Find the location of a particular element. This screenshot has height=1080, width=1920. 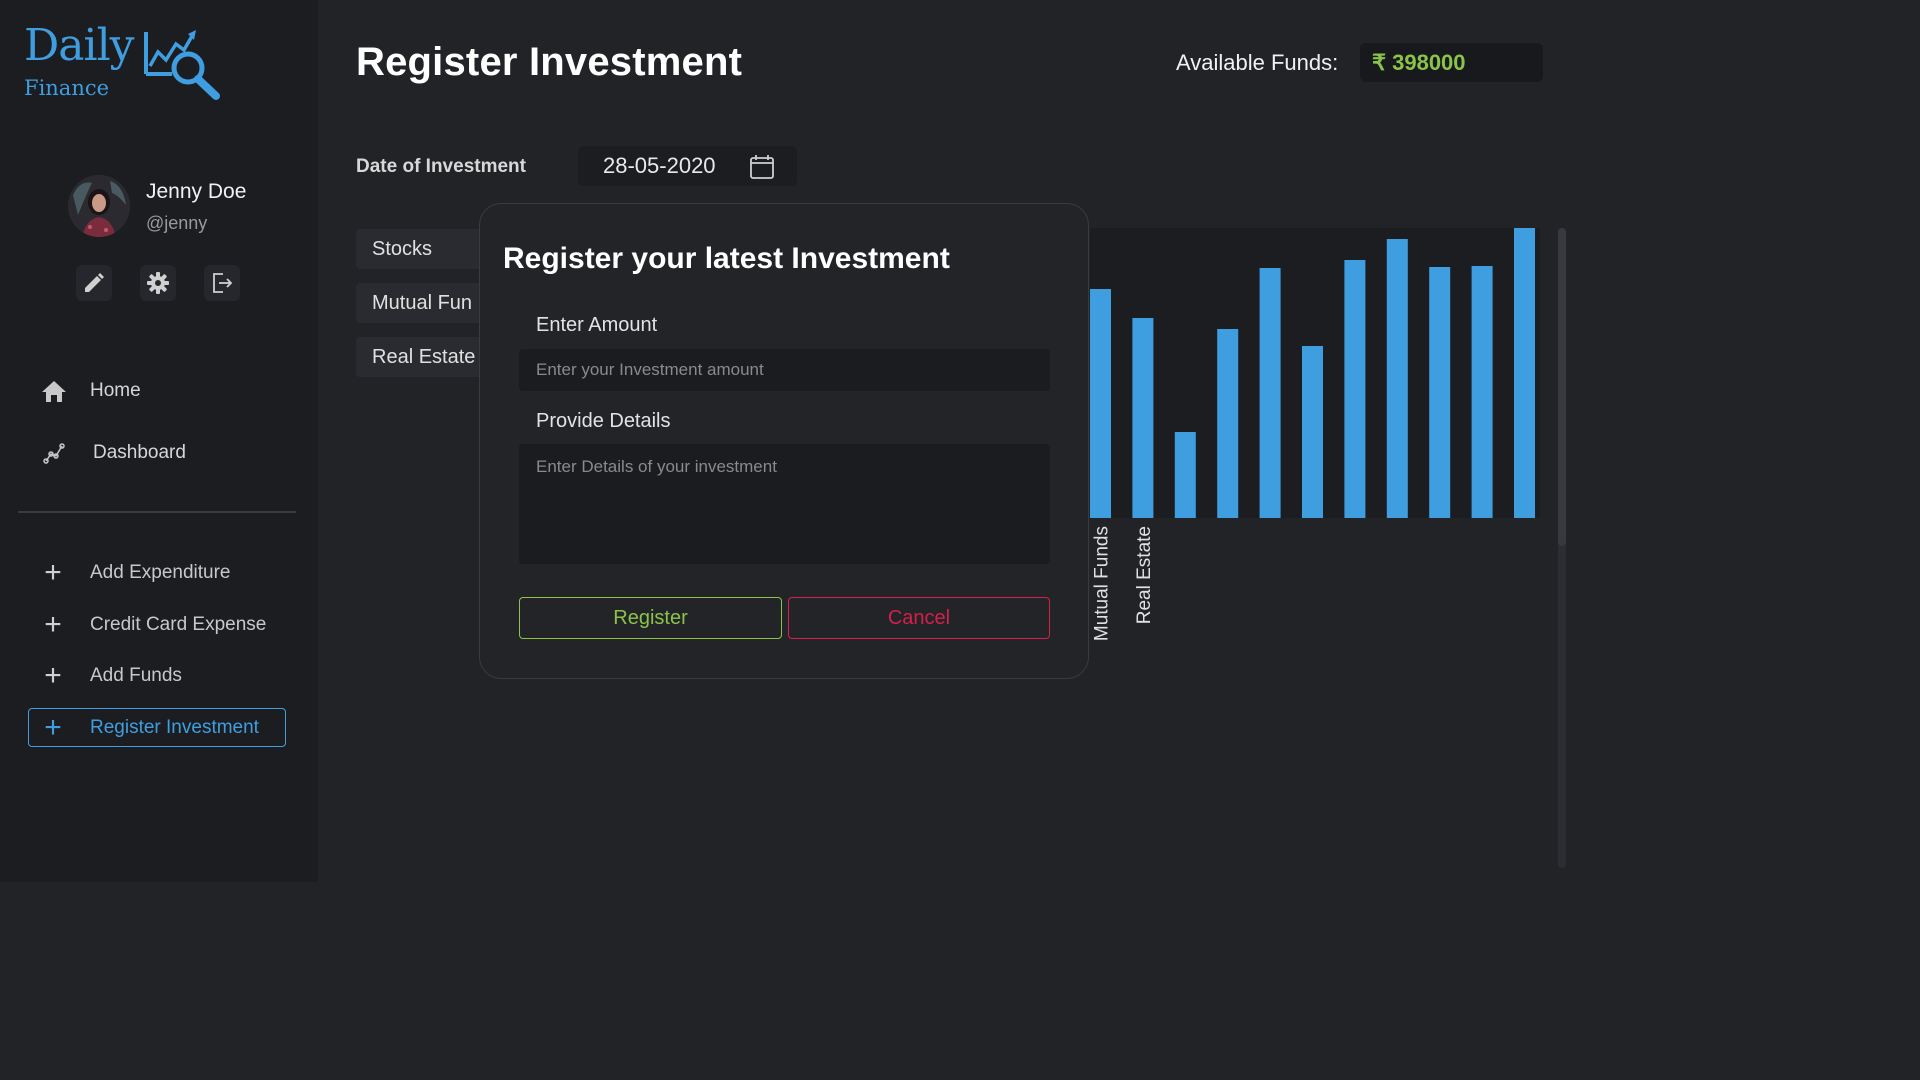

credit-card-expense-button: + Credit Card Expense is located at coordinates (153, 625).